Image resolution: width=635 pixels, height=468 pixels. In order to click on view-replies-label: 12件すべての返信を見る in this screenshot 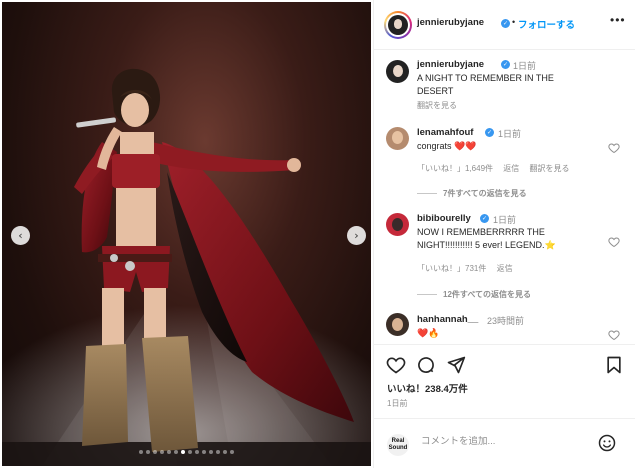, I will do `click(487, 294)`.